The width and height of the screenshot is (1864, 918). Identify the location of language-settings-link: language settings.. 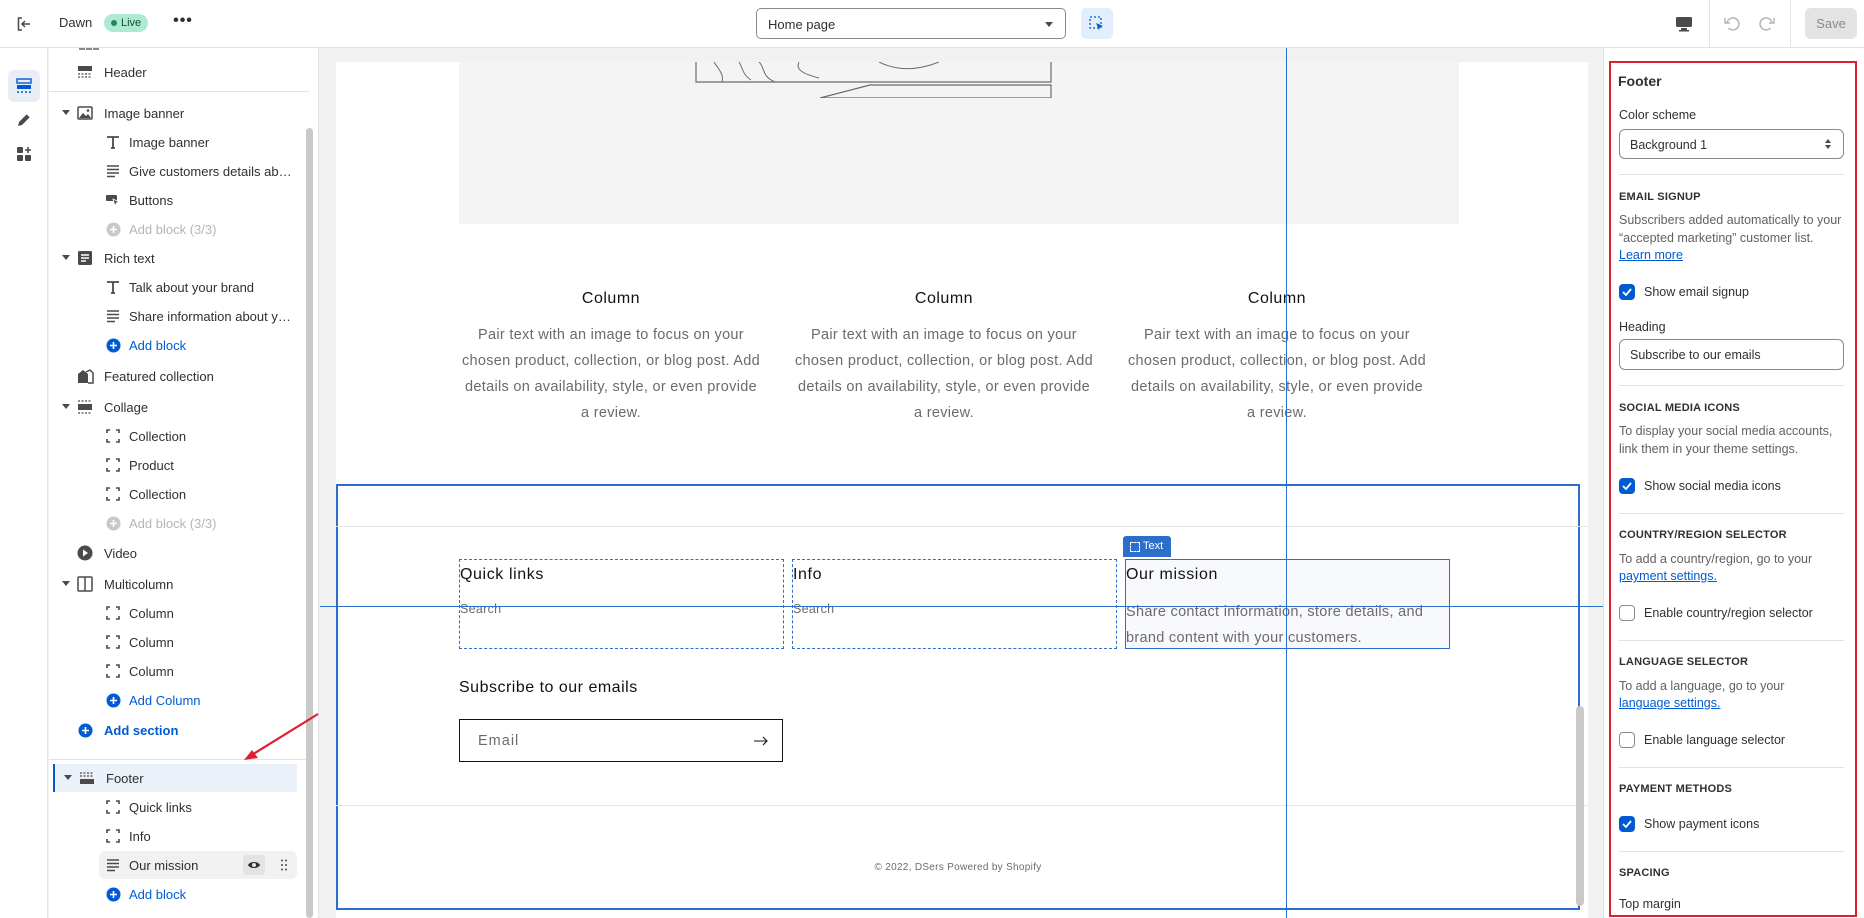
(1669, 703).